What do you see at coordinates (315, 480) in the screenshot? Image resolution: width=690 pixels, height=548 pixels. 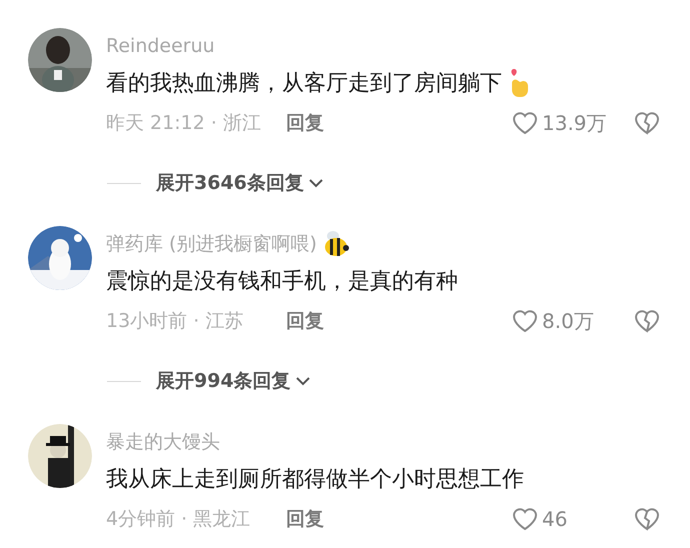 I see `comment-text: 我从床上走到厕所都得做半个小时思想工作` at bounding box center [315, 480].